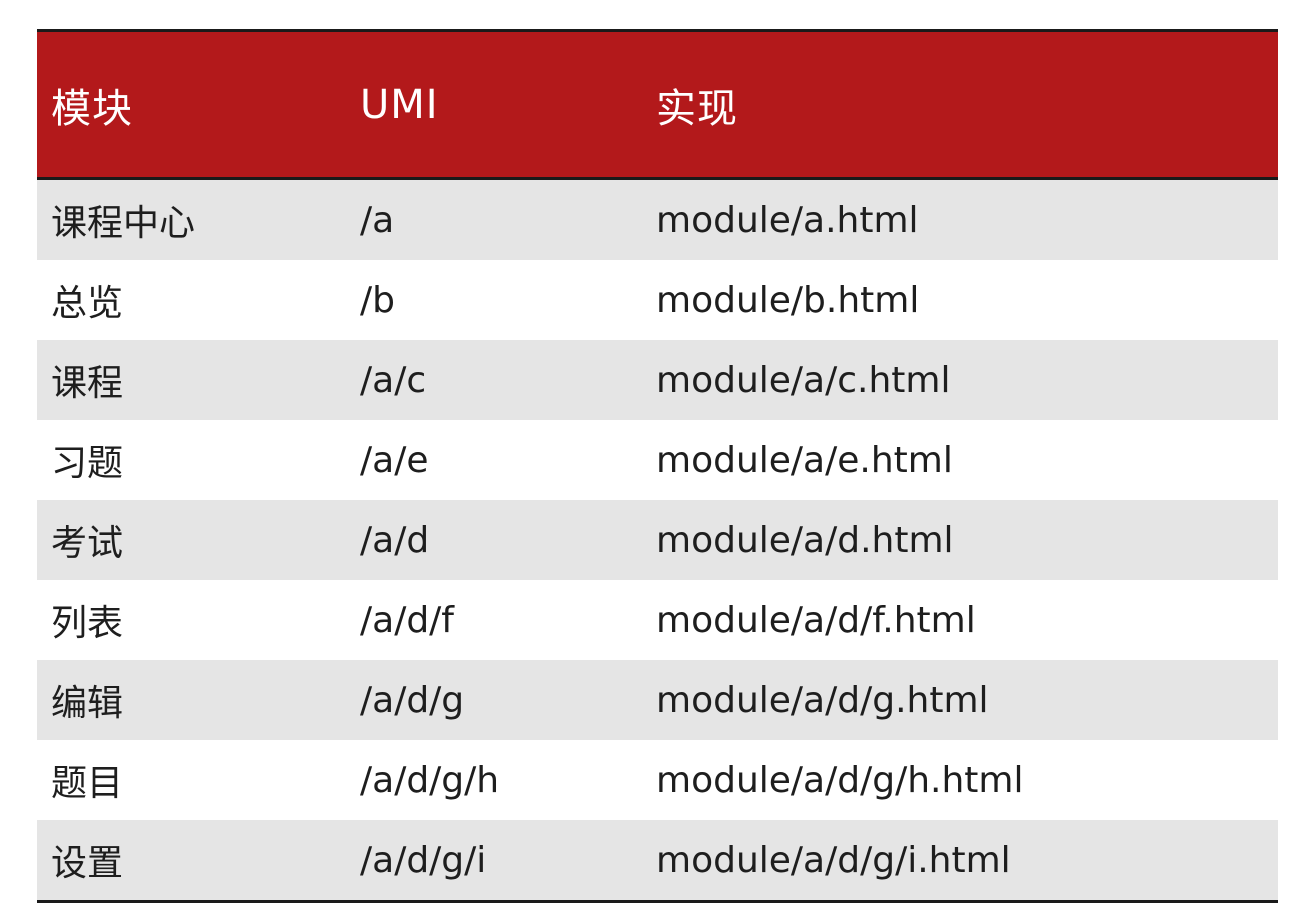 This screenshot has height=920, width=1304. Describe the element at coordinates (377, 220) in the screenshot. I see `cell-umi: /a` at that location.